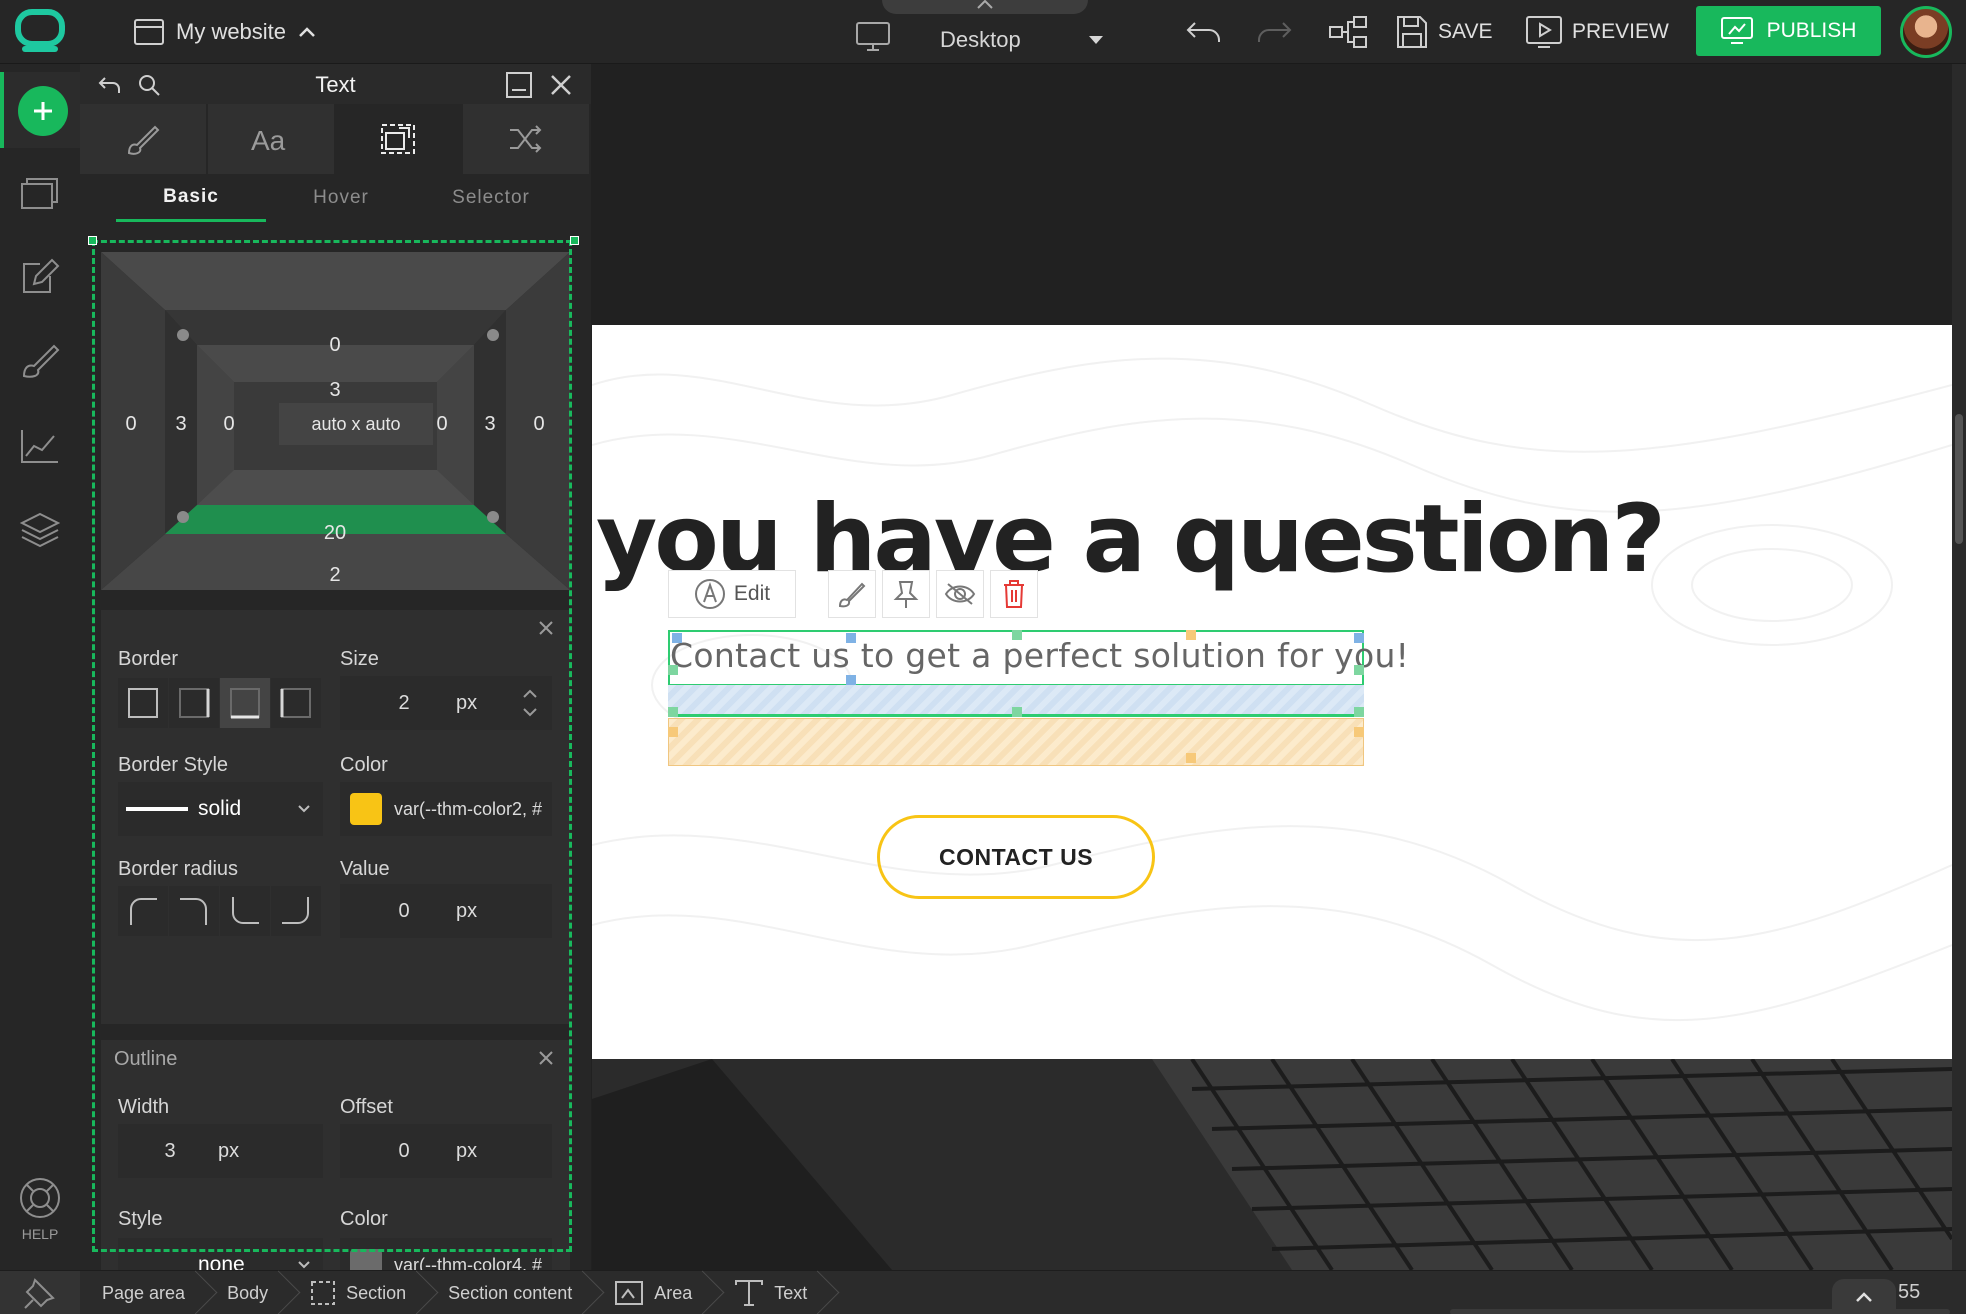  I want to click on building-photo-section, so click(1272, 1164).